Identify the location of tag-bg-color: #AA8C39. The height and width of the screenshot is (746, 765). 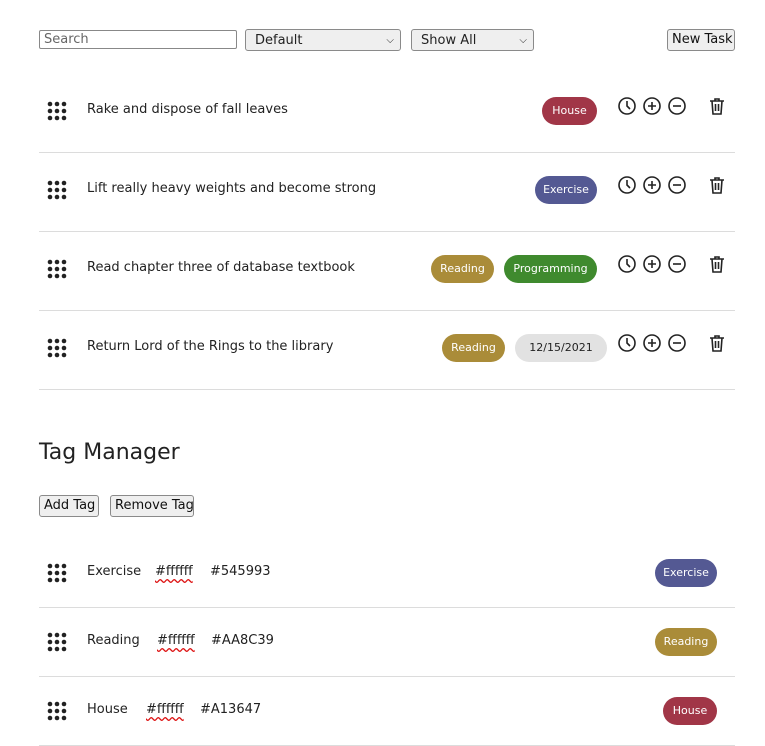
(242, 640).